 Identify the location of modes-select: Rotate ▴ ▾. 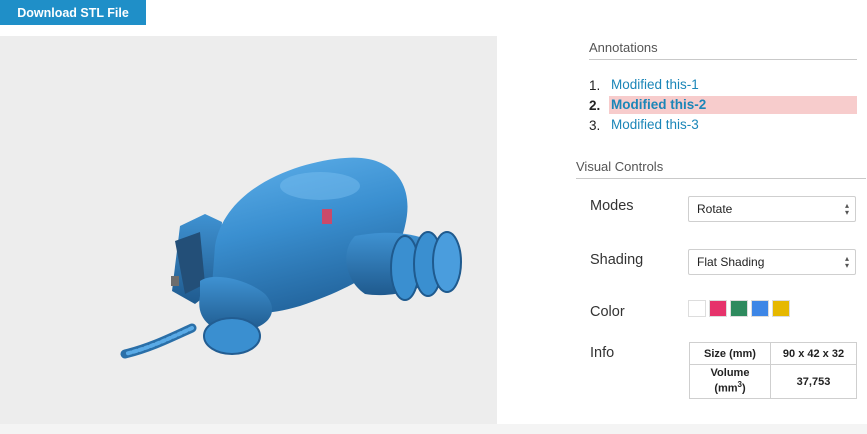
(772, 209).